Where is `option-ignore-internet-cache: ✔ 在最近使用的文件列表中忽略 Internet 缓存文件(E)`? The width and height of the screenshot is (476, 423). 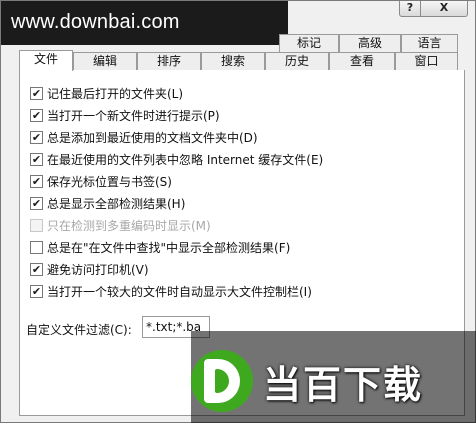 option-ignore-internet-cache: ✔ 在最近使用的文件列表中忽略 Internet 缓存文件(E) is located at coordinates (176, 159).